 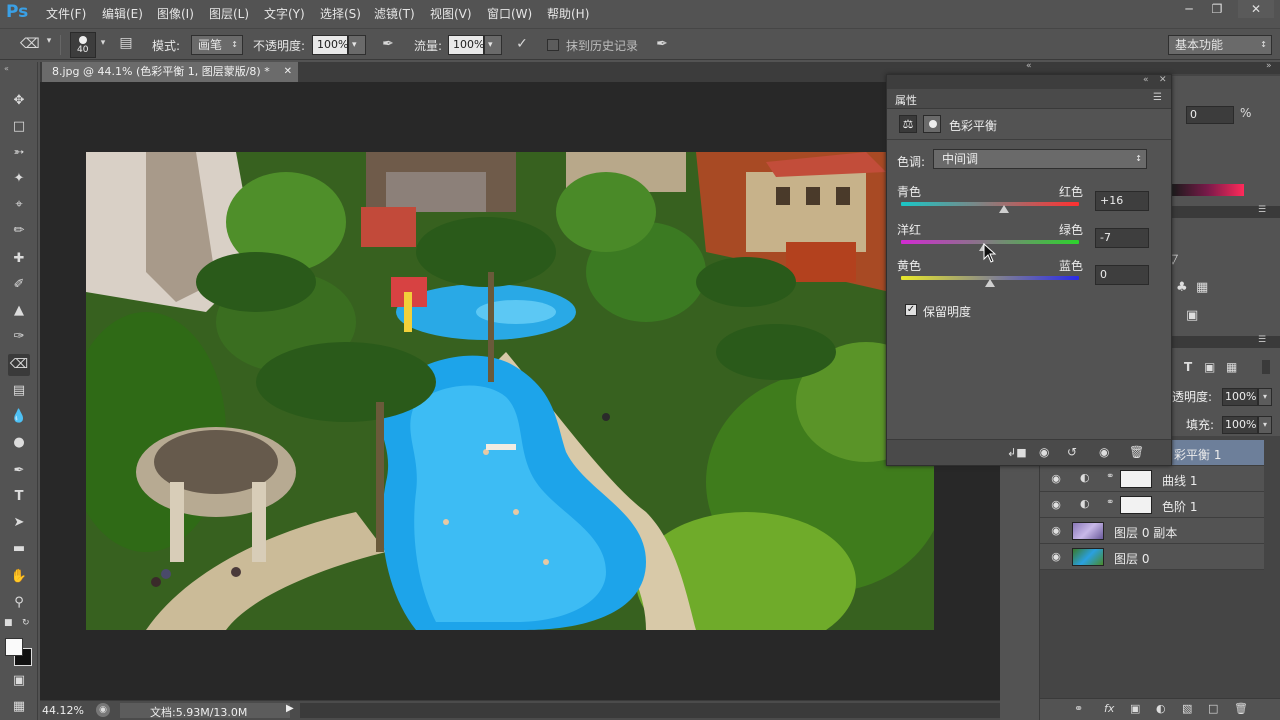 I want to click on pressure-opacity-icon: ✒, so click(x=388, y=44).